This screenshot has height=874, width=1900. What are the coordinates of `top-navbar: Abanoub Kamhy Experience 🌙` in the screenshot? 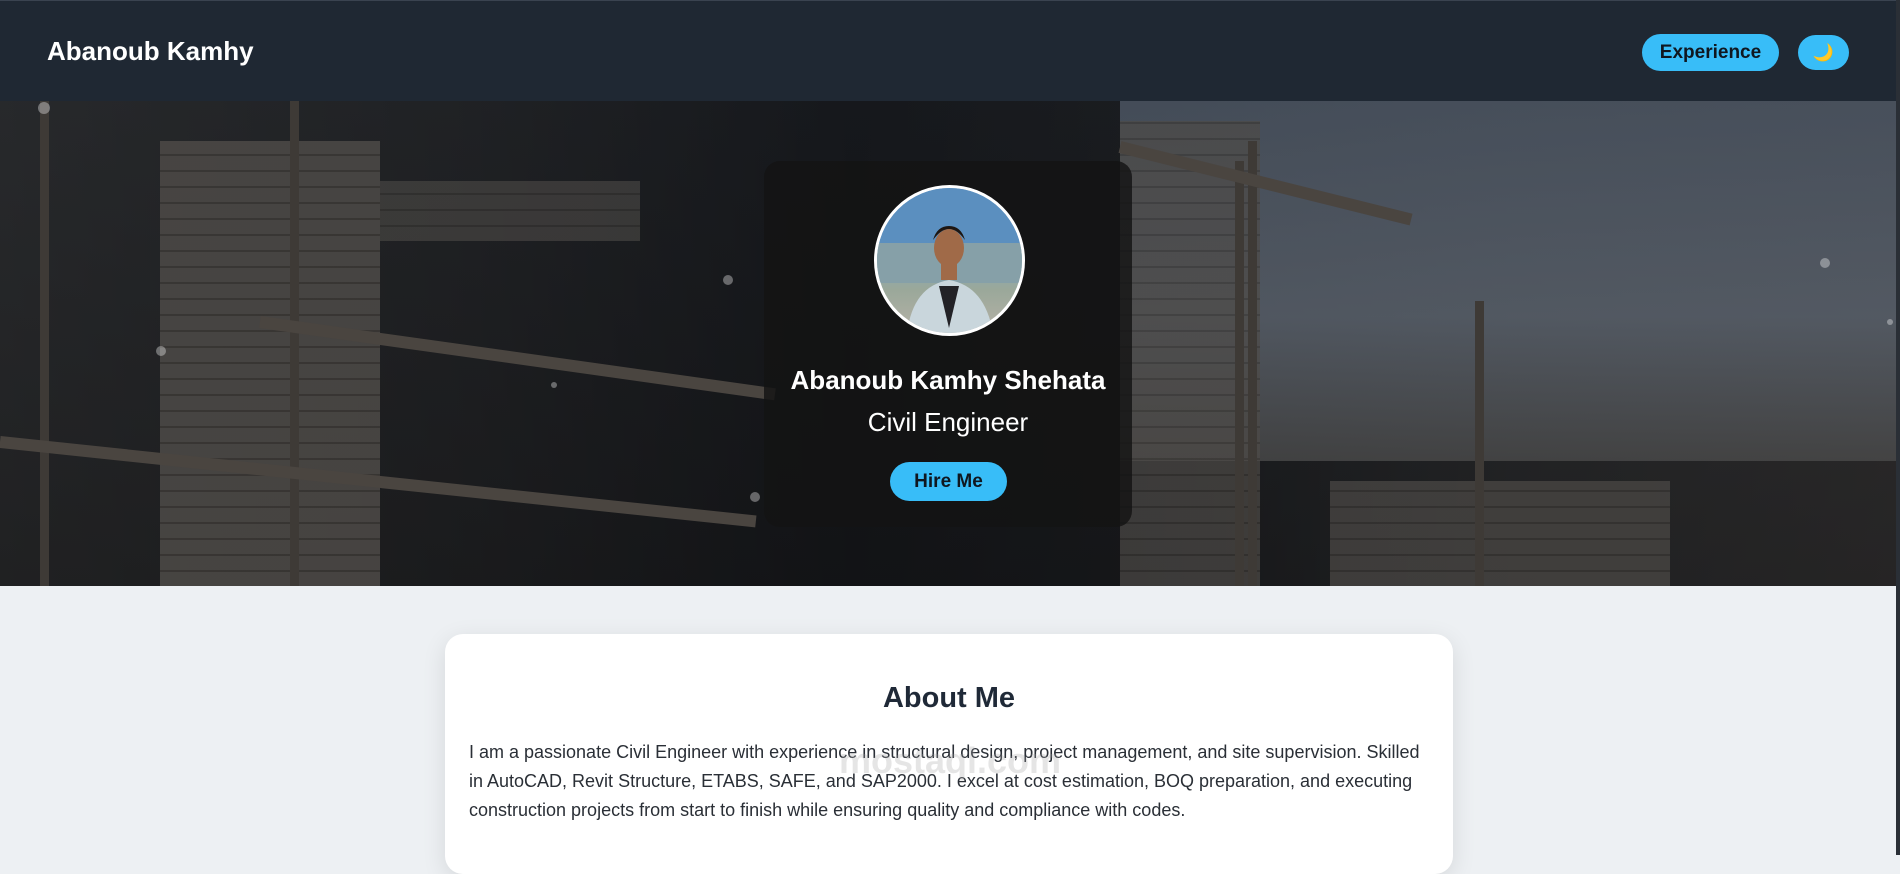 It's located at (950, 50).